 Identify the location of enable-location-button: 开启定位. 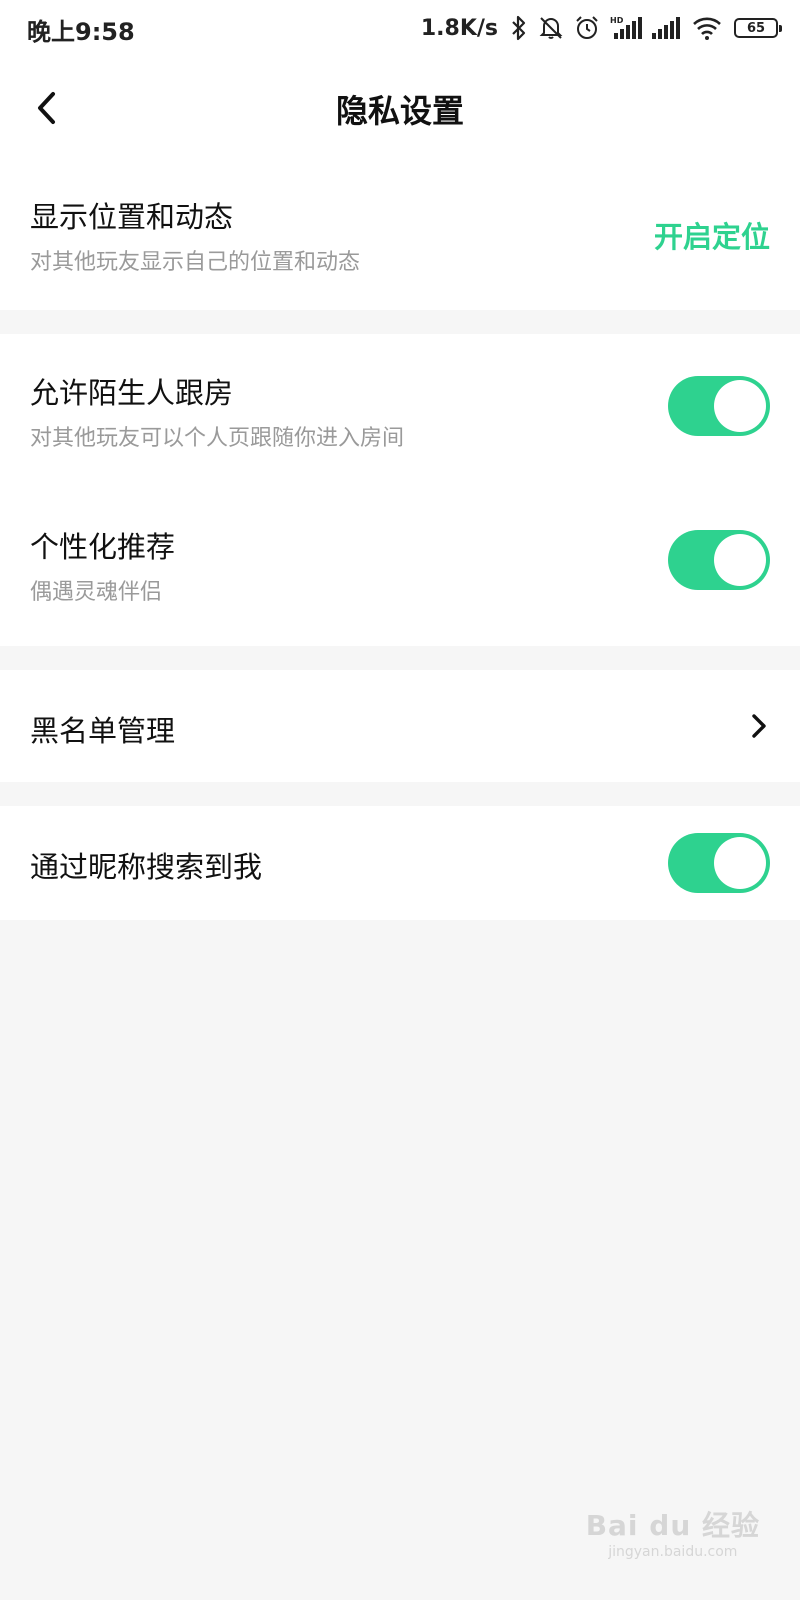
(712, 235).